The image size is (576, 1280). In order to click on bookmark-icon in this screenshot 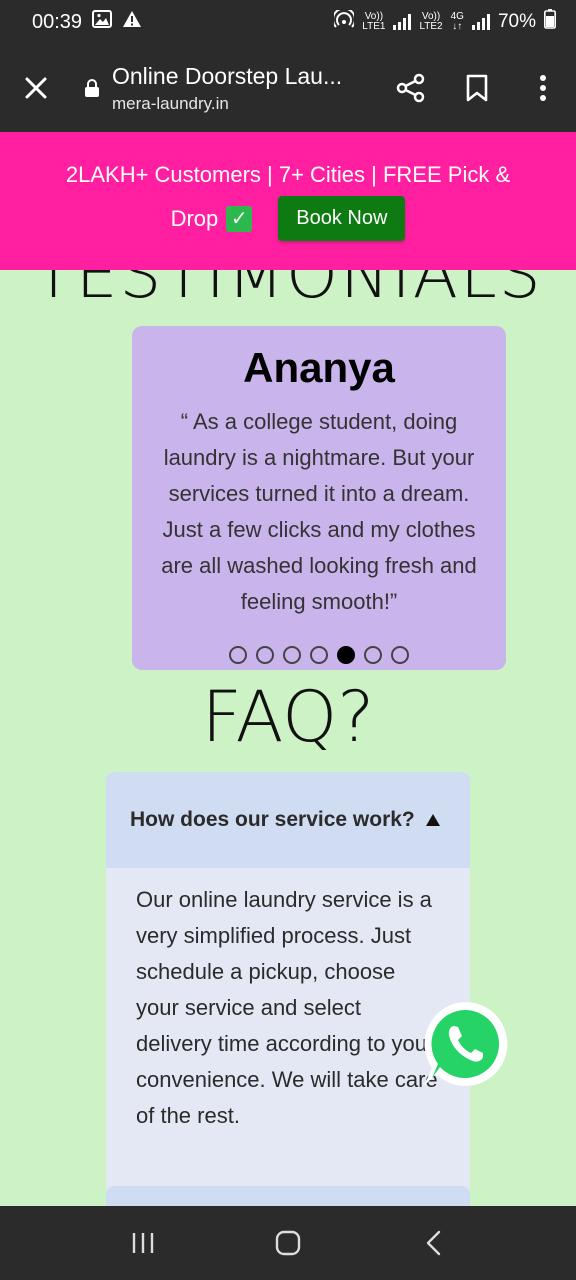, I will do `click(477, 88)`.